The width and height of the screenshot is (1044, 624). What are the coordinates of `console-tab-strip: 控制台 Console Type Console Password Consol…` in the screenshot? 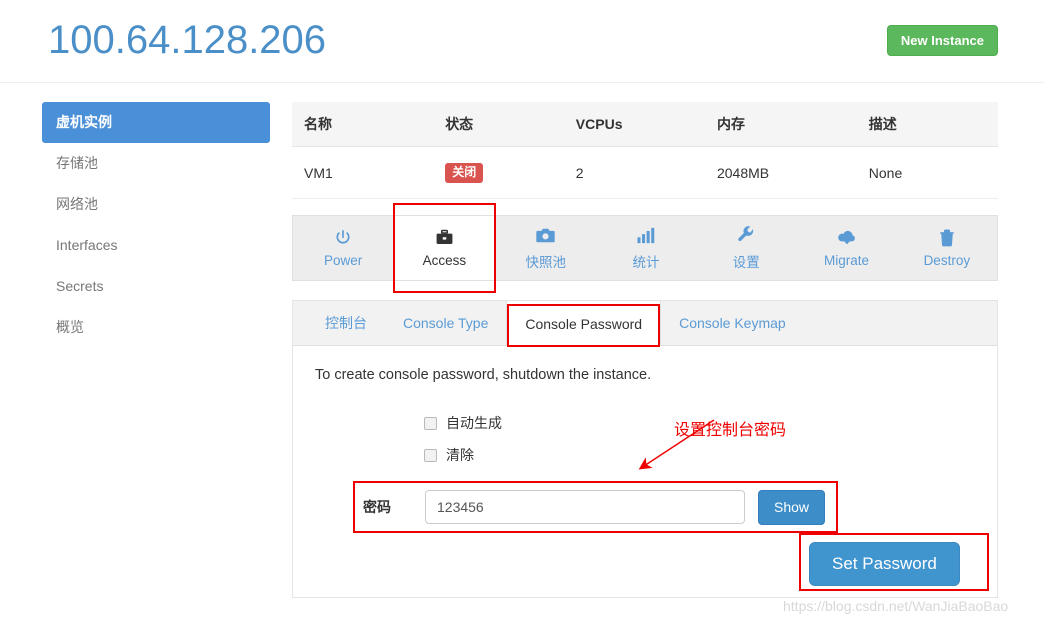 It's located at (645, 324).